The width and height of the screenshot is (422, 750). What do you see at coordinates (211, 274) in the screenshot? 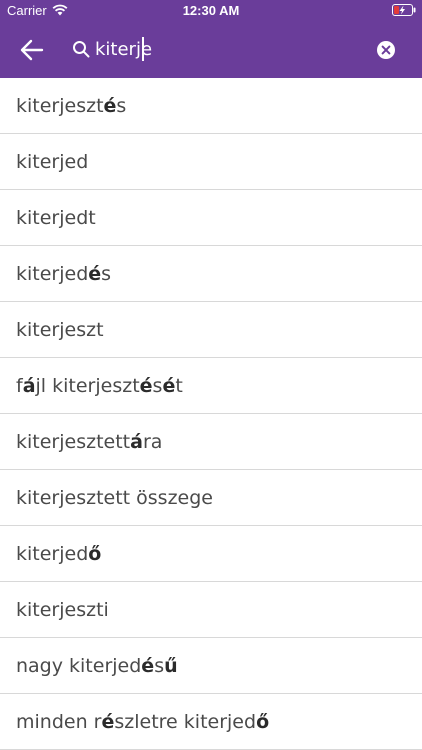
I see `suggestion-row: kiterjed é s` at bounding box center [211, 274].